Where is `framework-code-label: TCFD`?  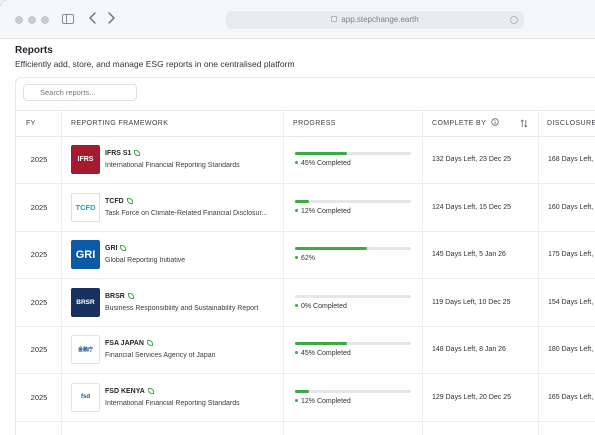 framework-code-label: TCFD is located at coordinates (114, 201).